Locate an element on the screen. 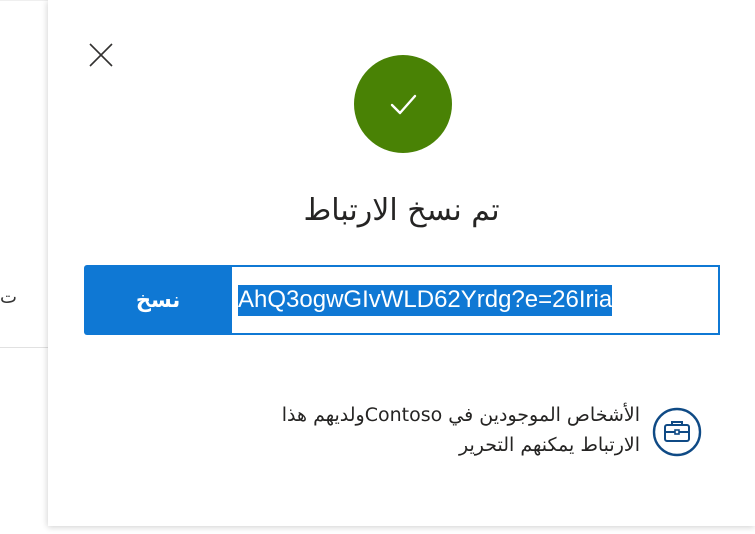 The width and height of the screenshot is (755, 534). link-text-selected: AhQ3ogwGIvWLD62Yrdg?e=26Iria is located at coordinates (425, 300).